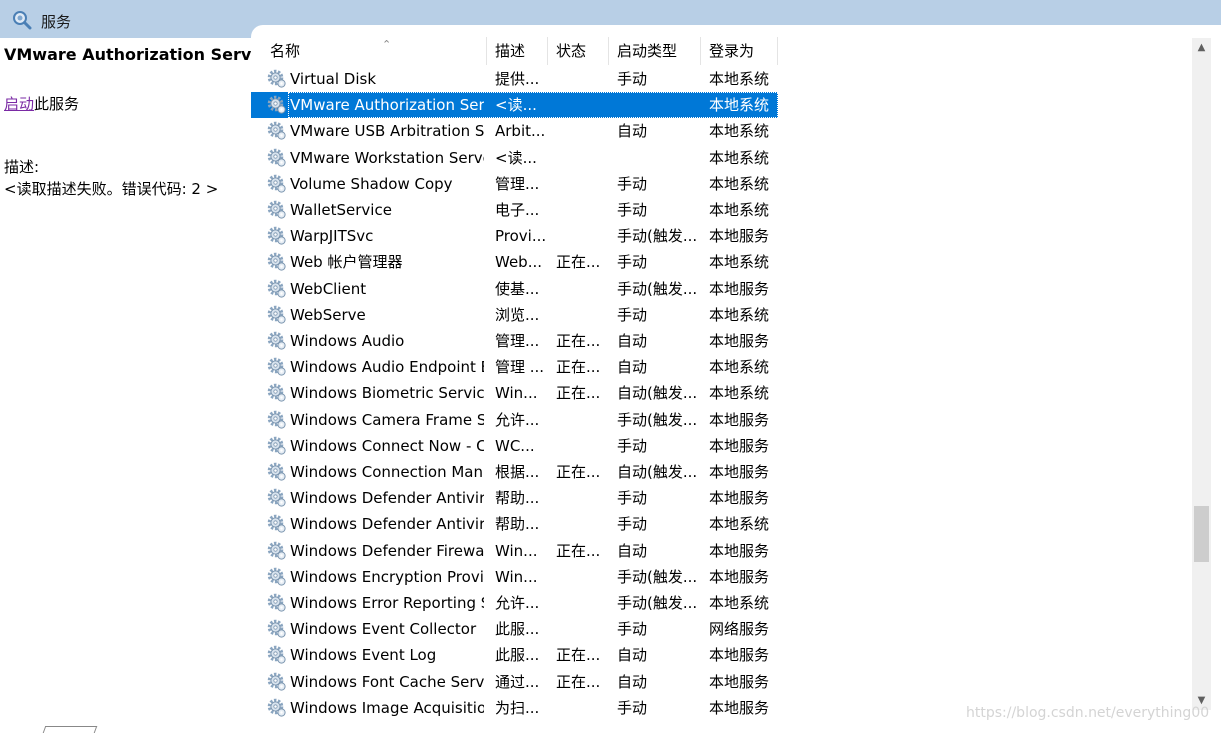  Describe the element at coordinates (514, 79) in the screenshot. I see `service-row: Virtual Disk 提供... 手动 本地系统` at that location.